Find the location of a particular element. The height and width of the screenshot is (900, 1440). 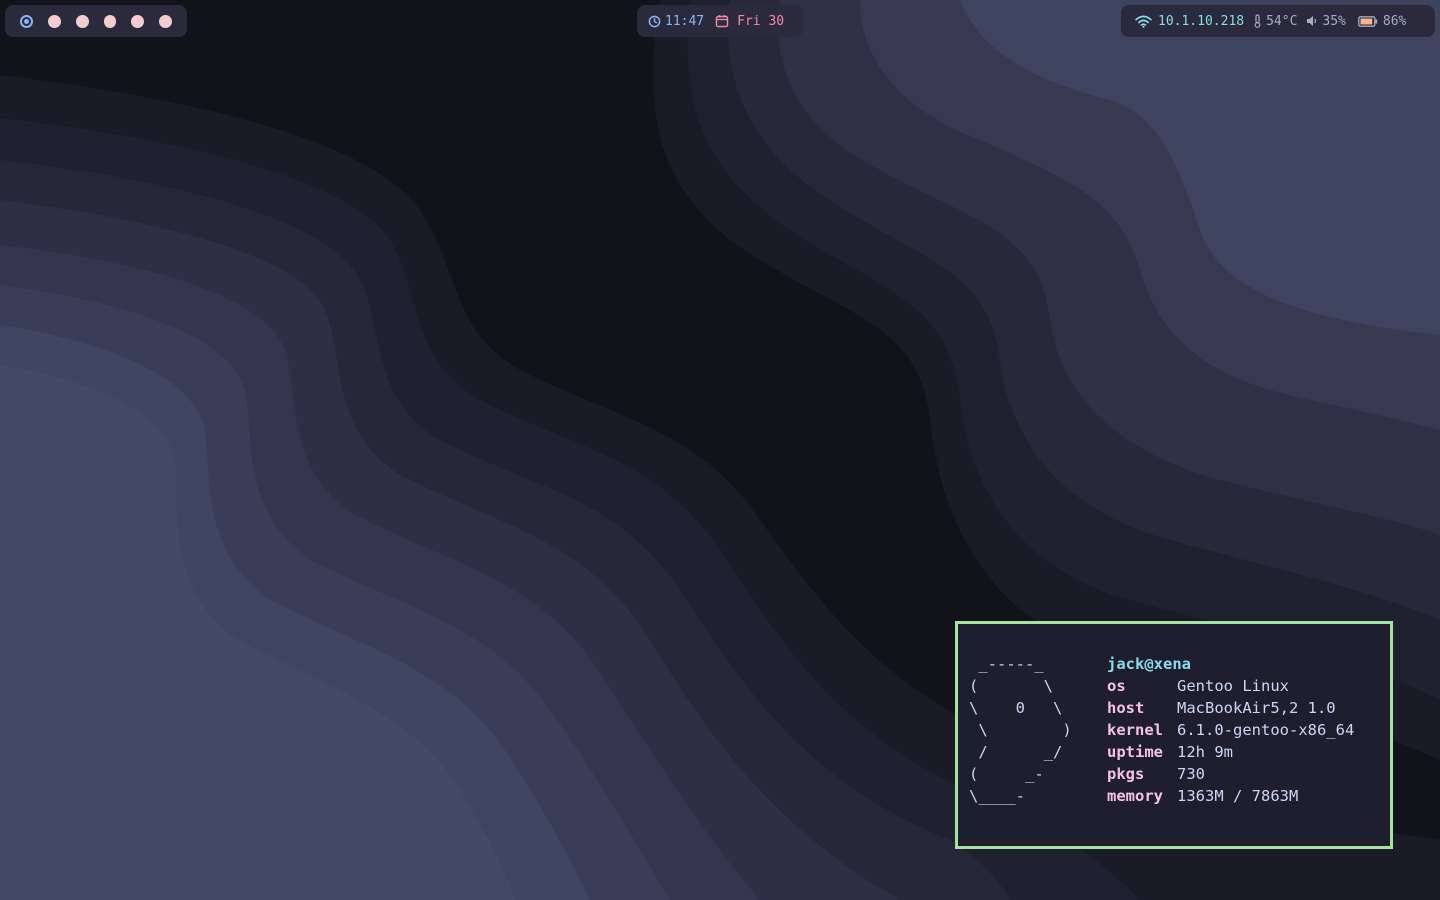

speaker-icon is located at coordinates (1312, 21).